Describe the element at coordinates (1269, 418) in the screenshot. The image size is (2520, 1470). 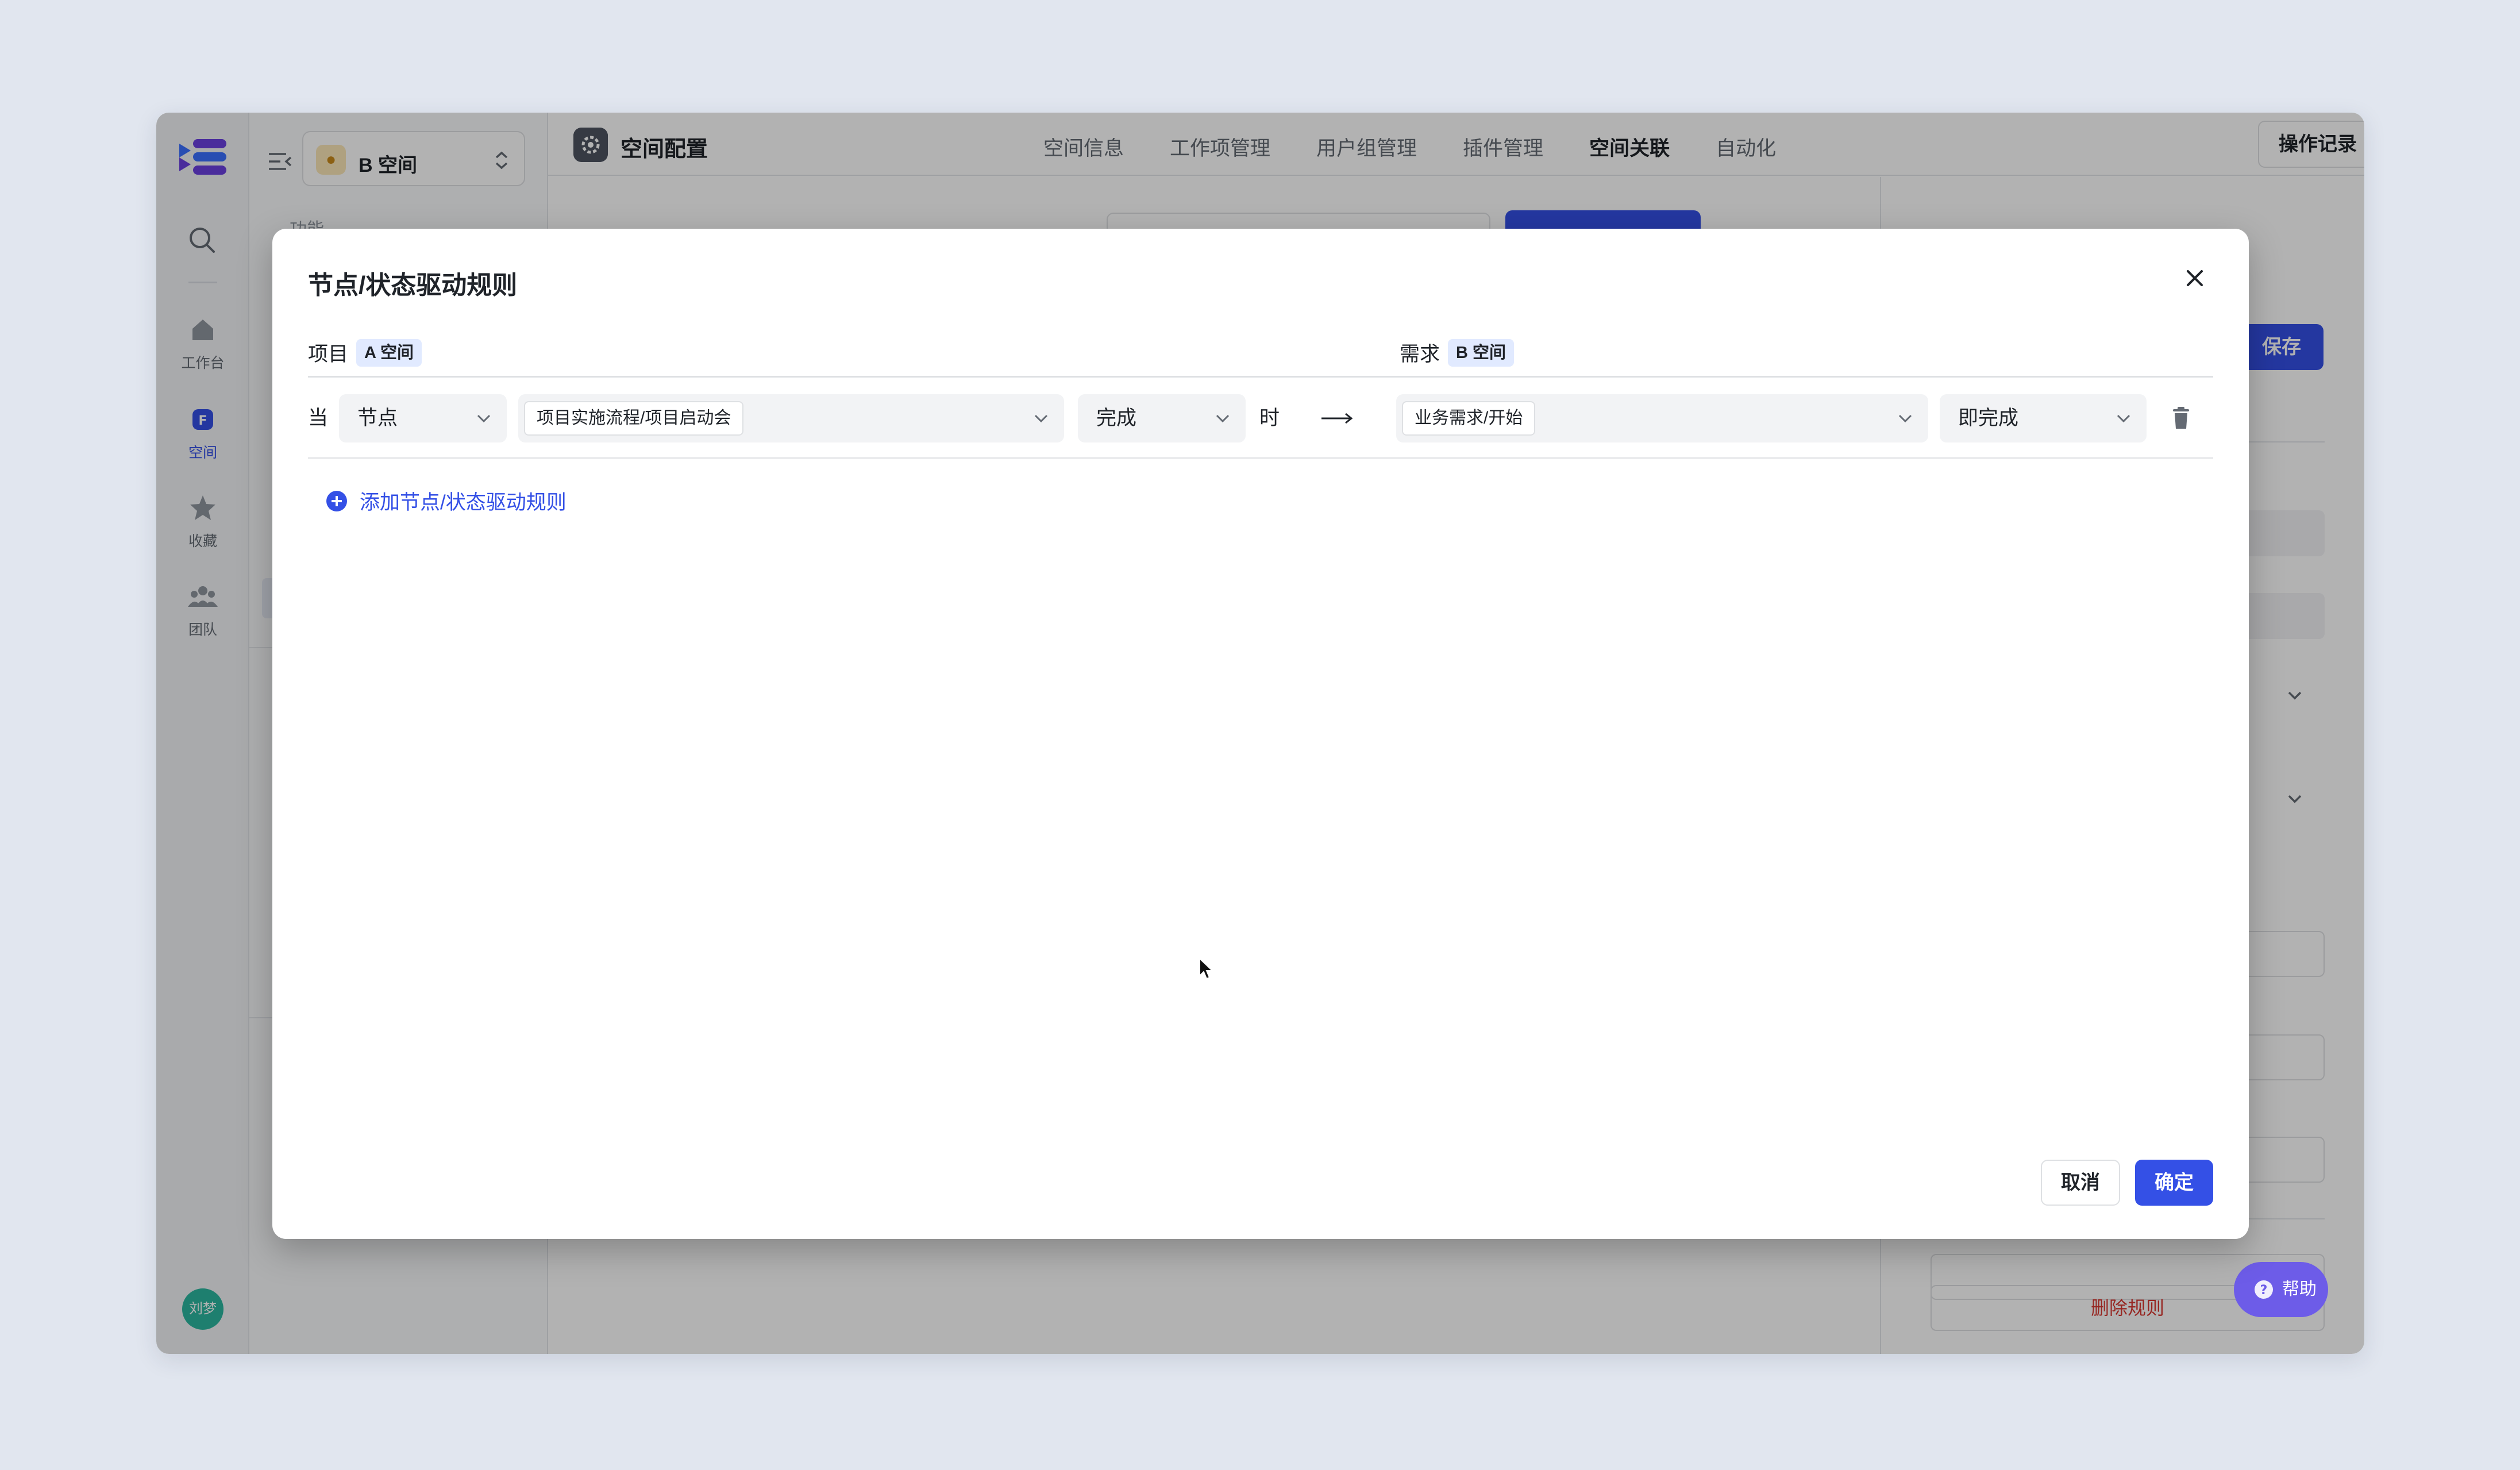
I see `time-label: 时` at that location.